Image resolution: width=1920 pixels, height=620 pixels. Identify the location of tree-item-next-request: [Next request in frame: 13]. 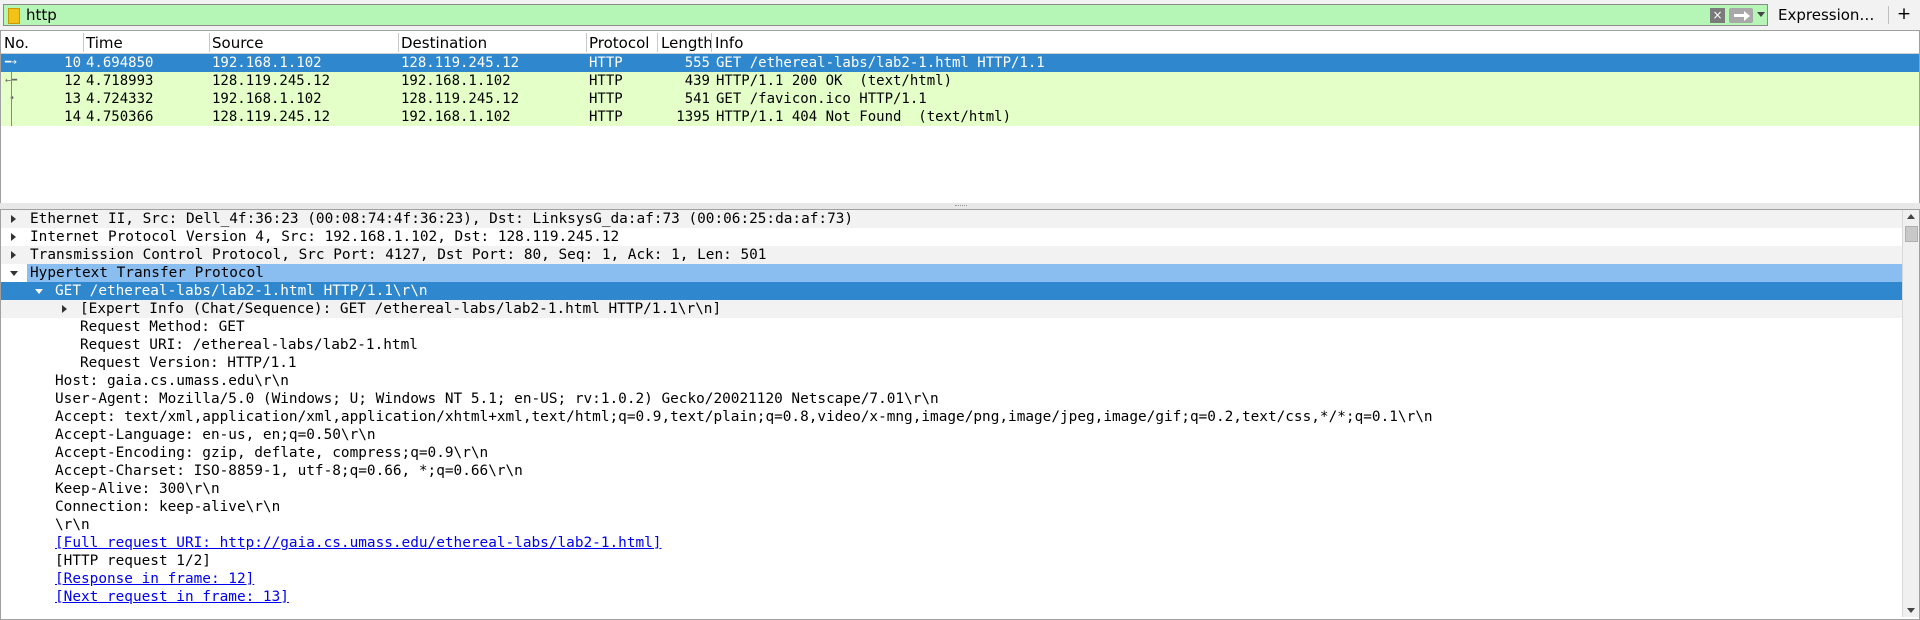
(952, 597).